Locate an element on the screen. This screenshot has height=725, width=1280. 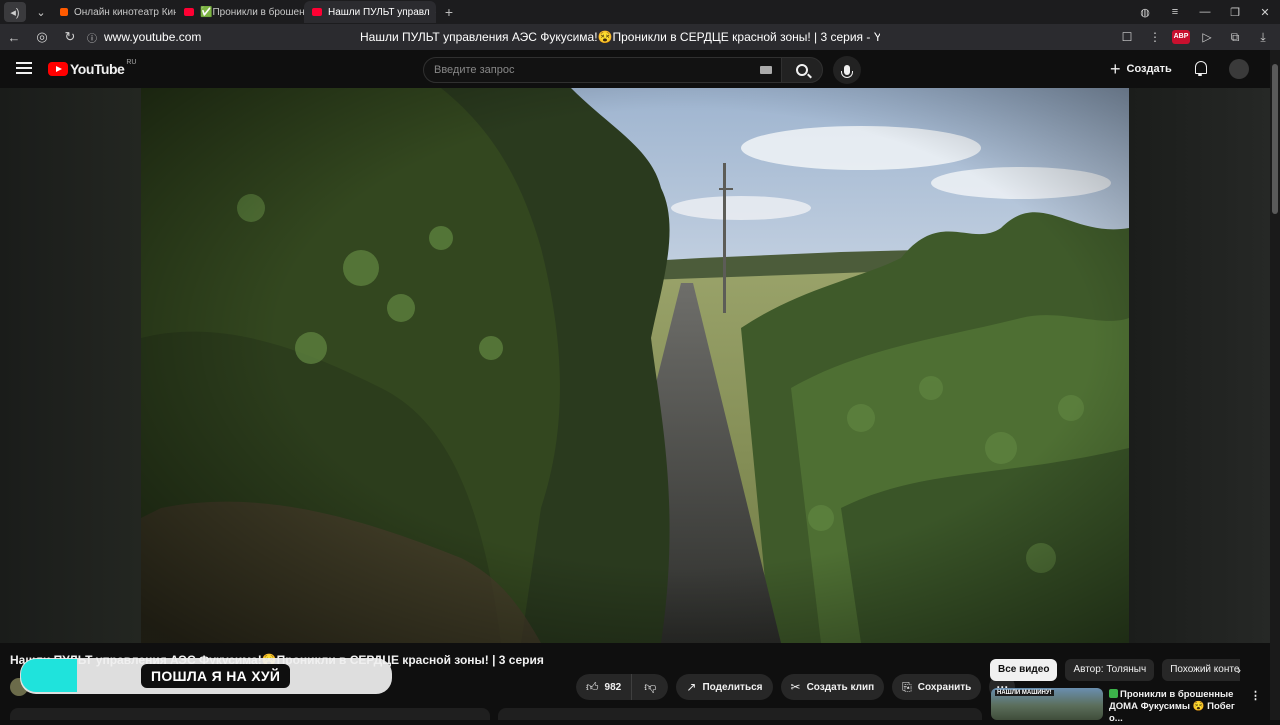
tabs-menu-icon: ≡ is located at coordinates (1175, 12).